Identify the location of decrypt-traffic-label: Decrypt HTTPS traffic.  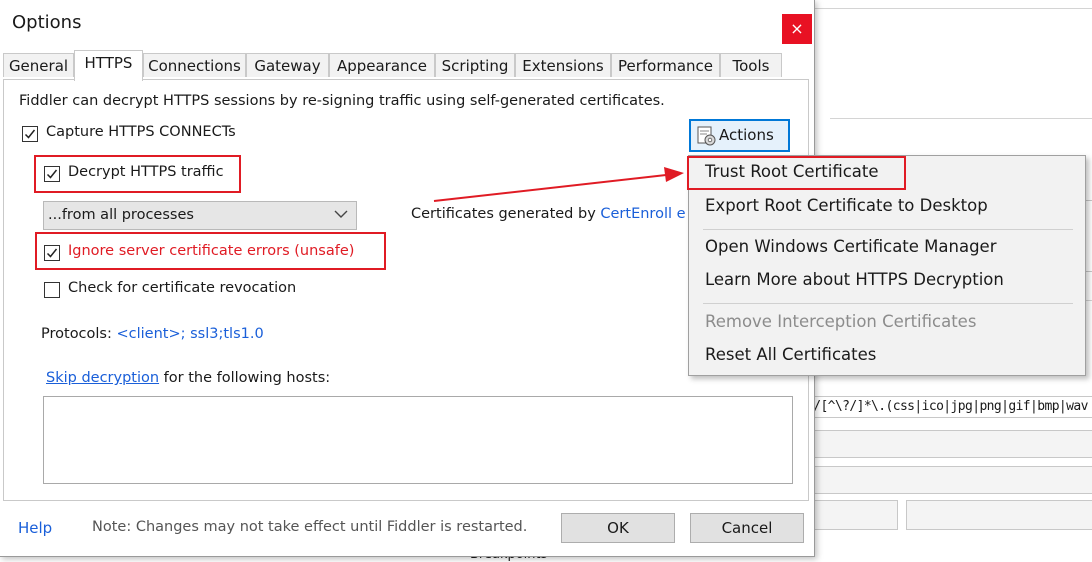
(146, 172).